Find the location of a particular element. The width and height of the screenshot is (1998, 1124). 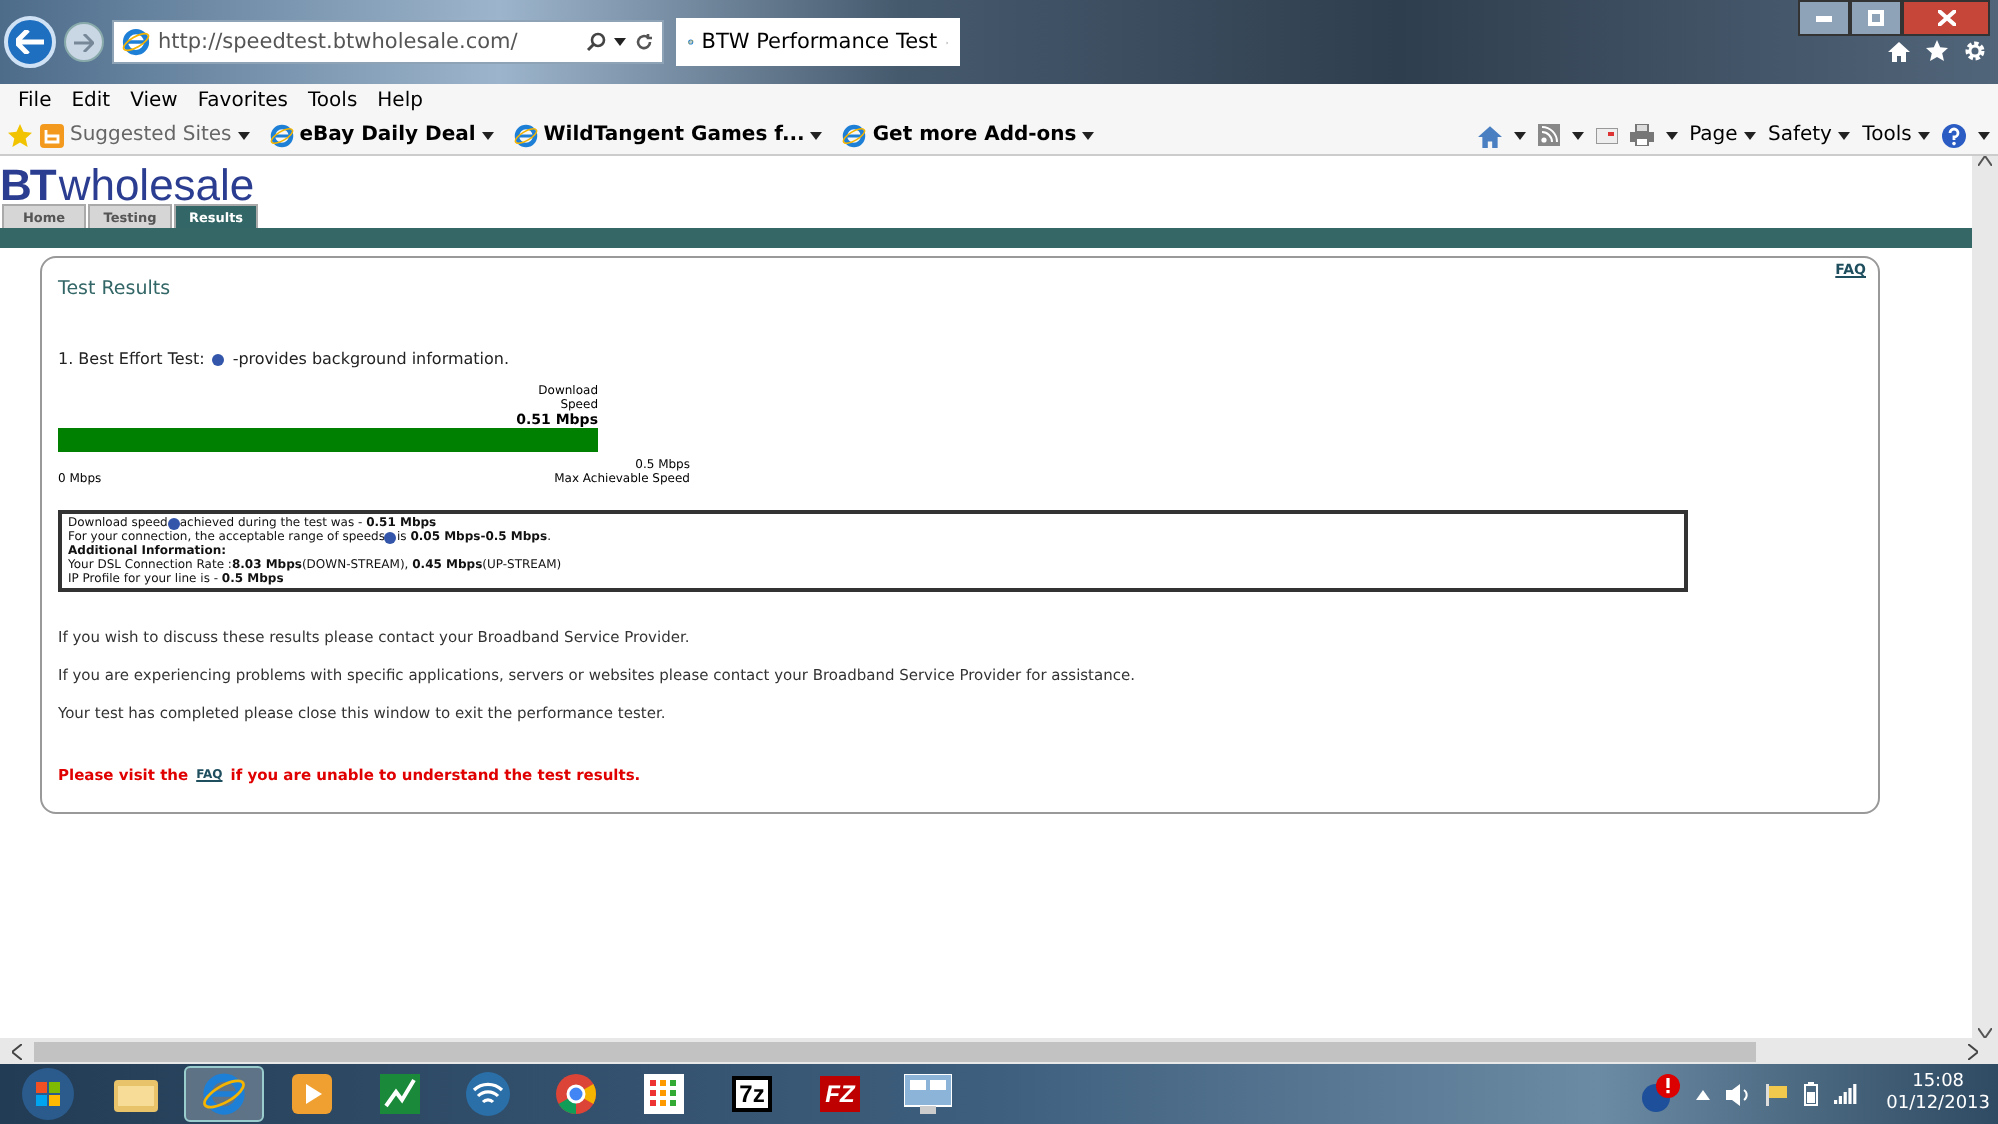

speaker-icon is located at coordinates (1738, 1094).